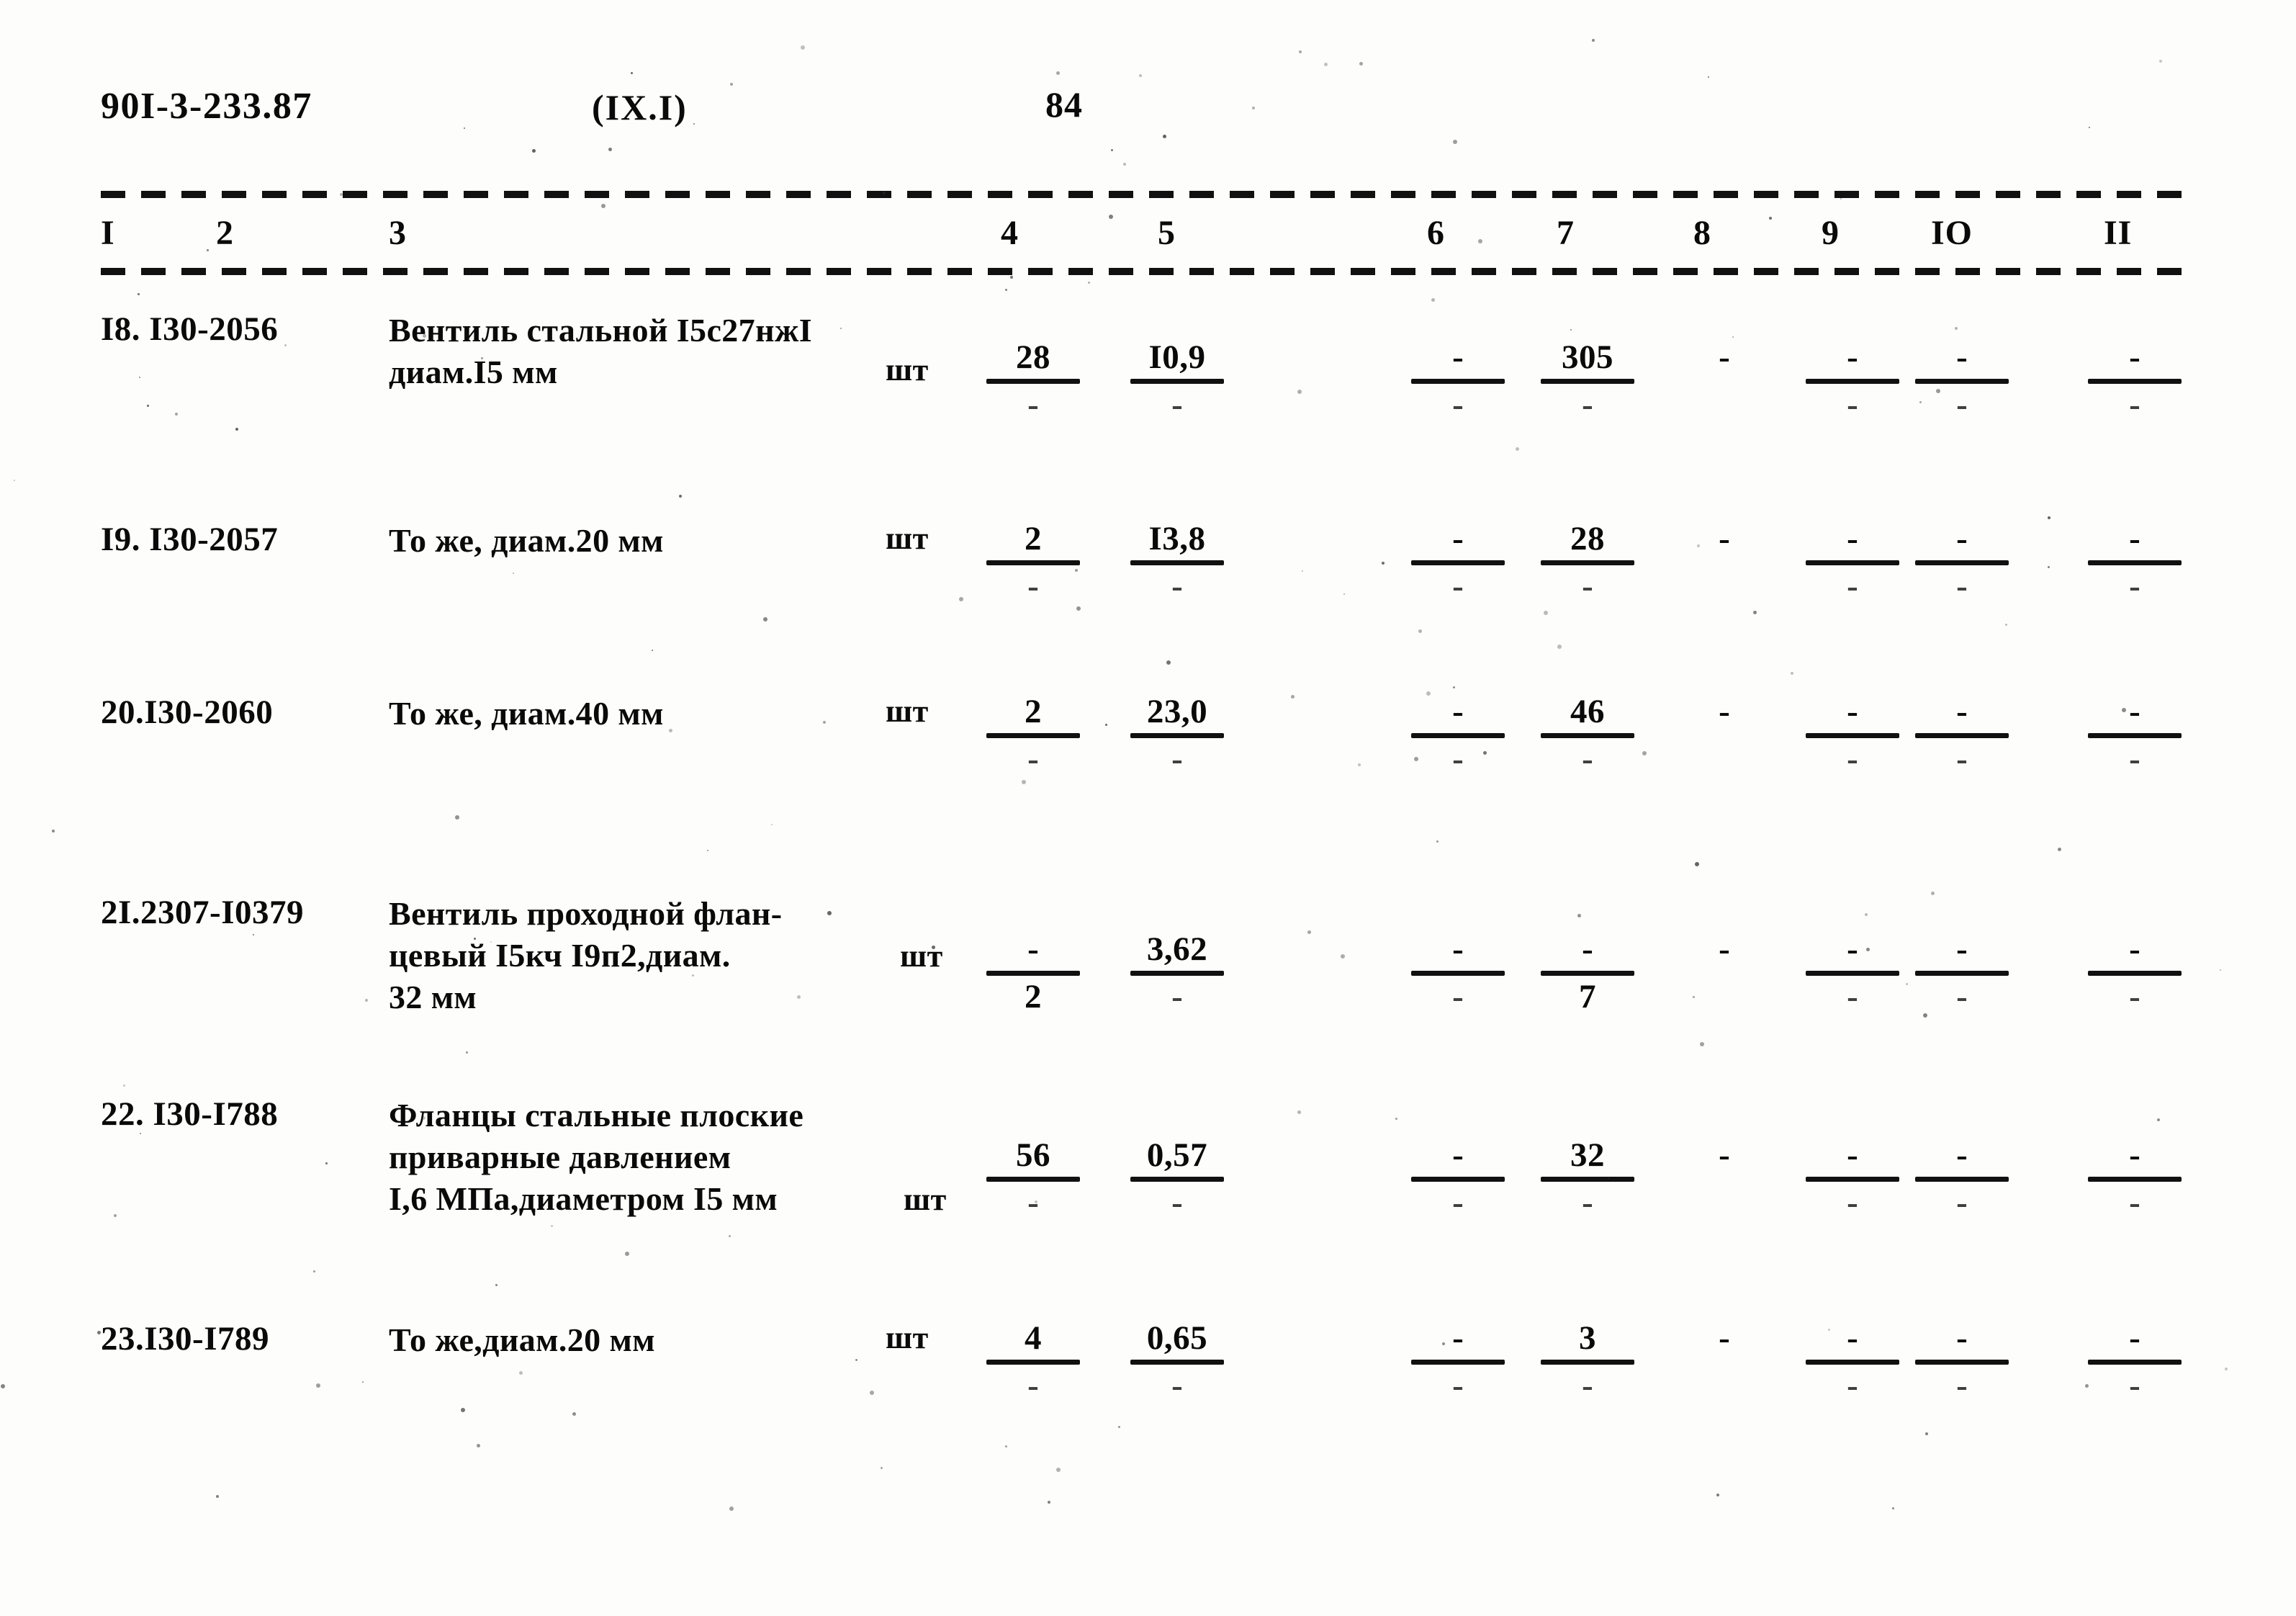 The image size is (2296, 1616). I want to click on cell-col-4: -2, so click(1033, 972).